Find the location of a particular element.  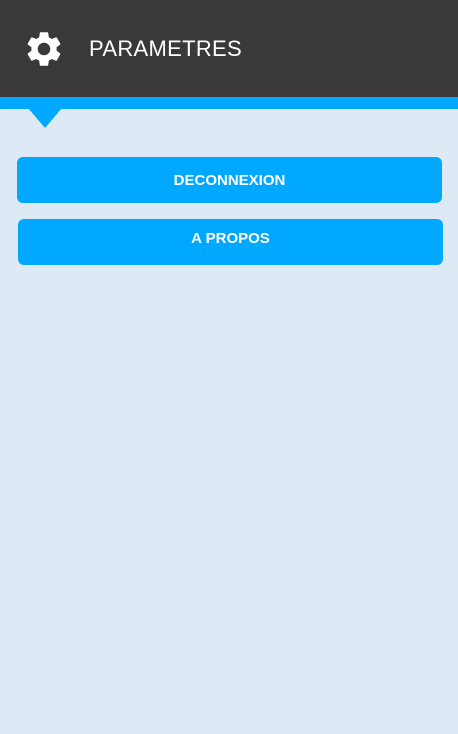

logout-button-label: DECONNEXION is located at coordinates (229, 180).